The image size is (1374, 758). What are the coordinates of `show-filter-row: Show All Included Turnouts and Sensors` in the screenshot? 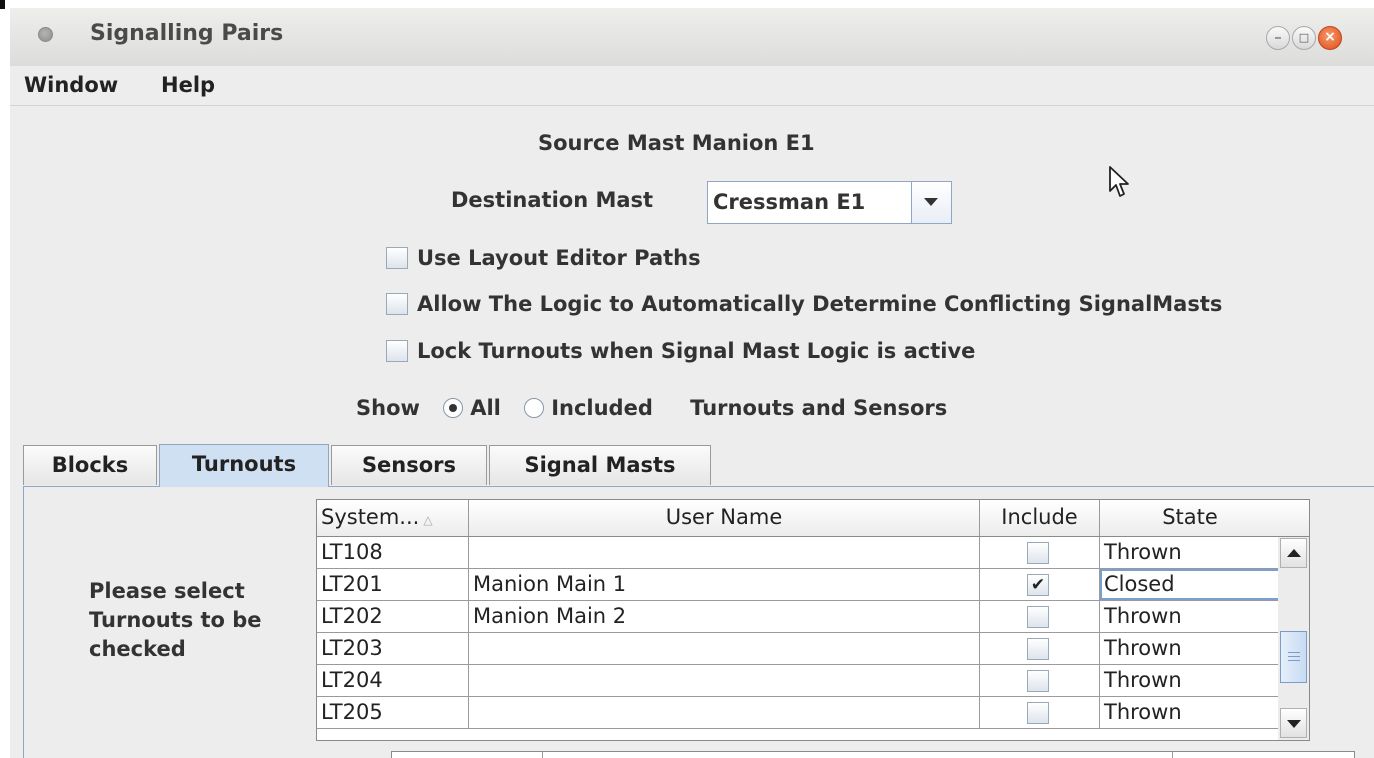 It's located at (651, 408).